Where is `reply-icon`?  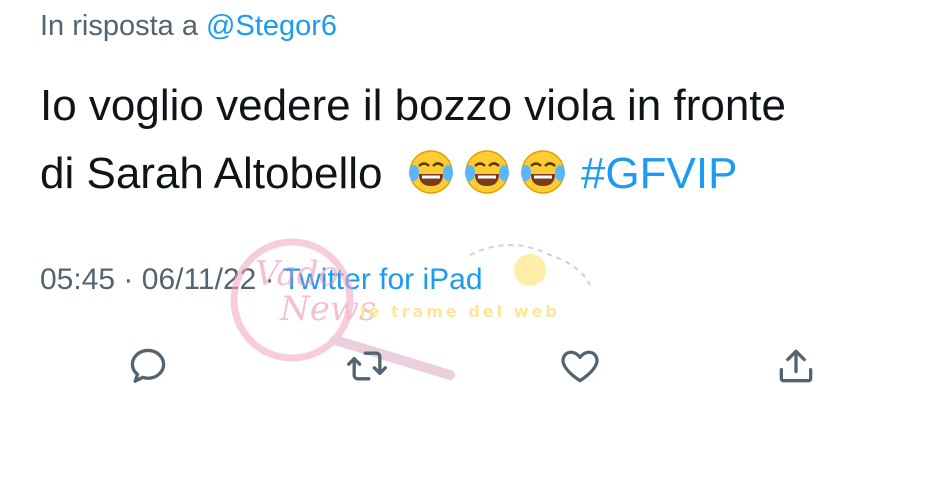
reply-icon is located at coordinates (148, 365).